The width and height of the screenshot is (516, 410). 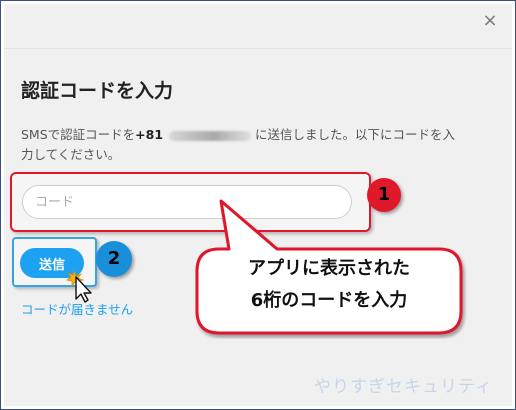 I want to click on close-icon: ×, so click(x=490, y=21).